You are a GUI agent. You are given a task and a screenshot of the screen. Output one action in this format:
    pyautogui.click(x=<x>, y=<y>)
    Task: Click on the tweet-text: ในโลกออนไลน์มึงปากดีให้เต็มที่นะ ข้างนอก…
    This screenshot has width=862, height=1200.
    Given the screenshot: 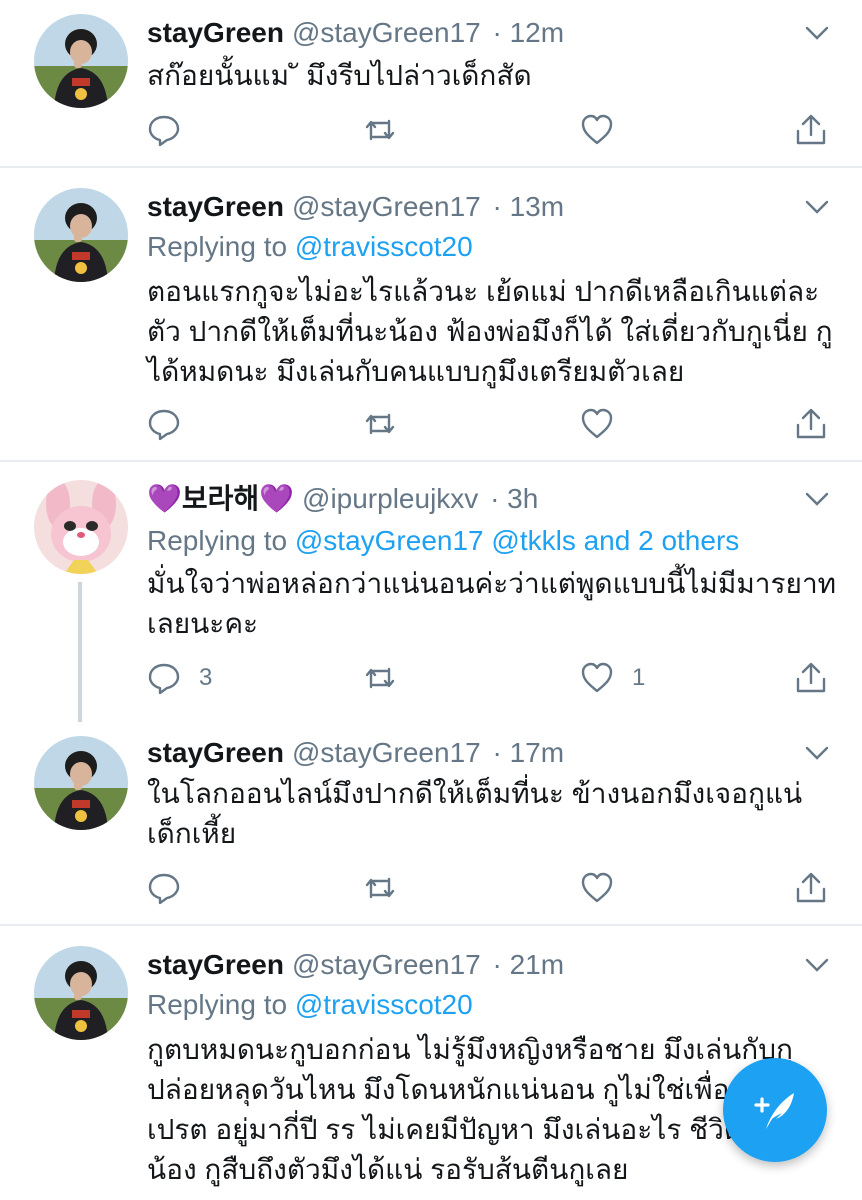 What is the action you would take?
    pyautogui.click(x=475, y=813)
    